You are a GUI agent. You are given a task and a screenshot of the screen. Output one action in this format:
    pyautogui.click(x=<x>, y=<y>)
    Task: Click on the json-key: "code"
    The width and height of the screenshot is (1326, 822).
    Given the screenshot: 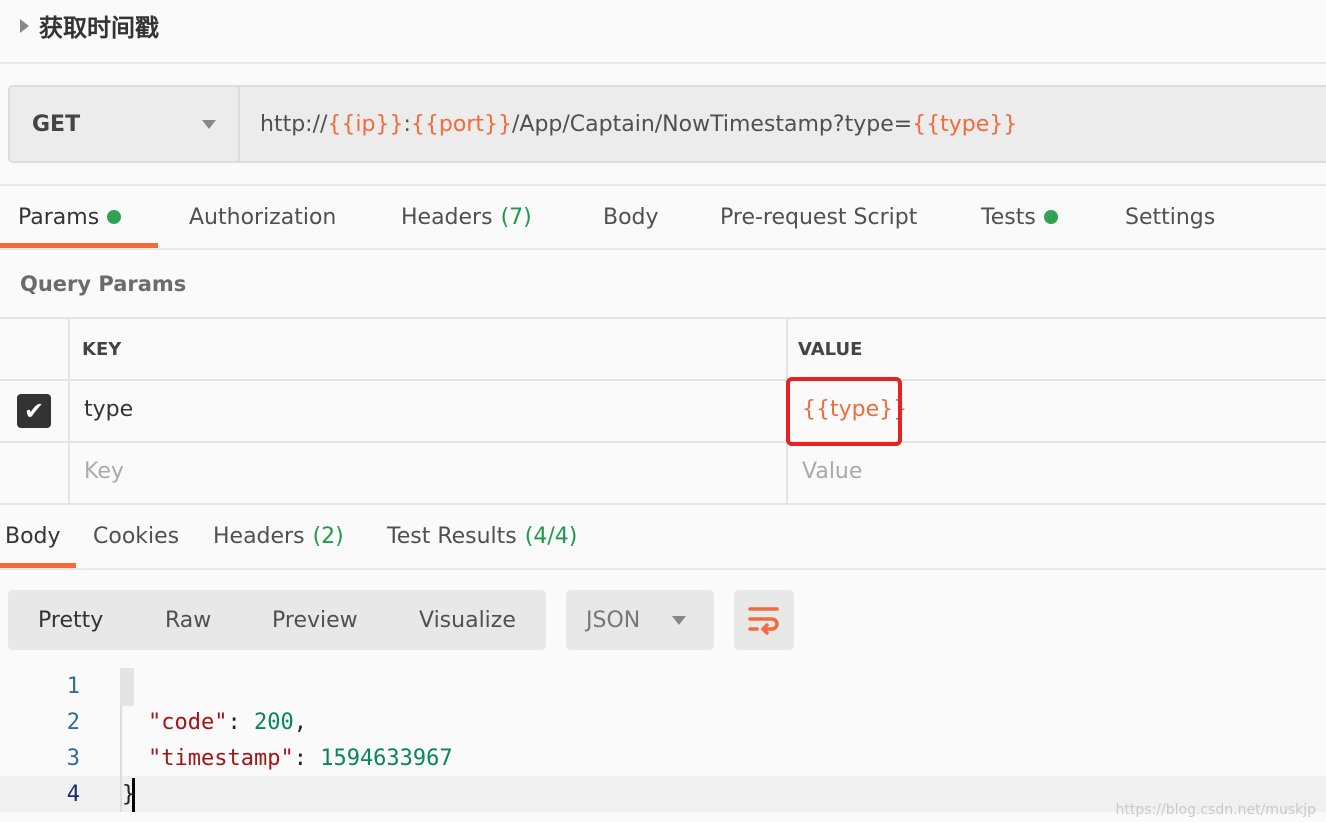 What is the action you would take?
    pyautogui.click(x=188, y=722)
    